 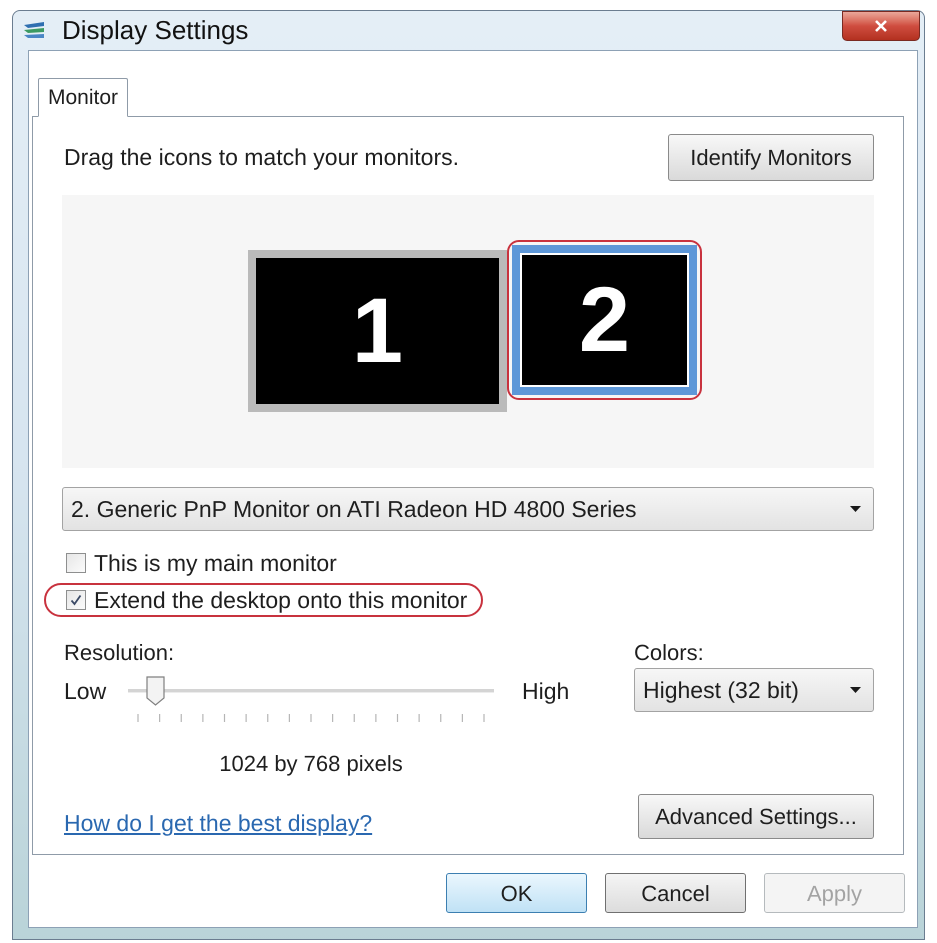 I want to click on slider-thumb, so click(x=155, y=691).